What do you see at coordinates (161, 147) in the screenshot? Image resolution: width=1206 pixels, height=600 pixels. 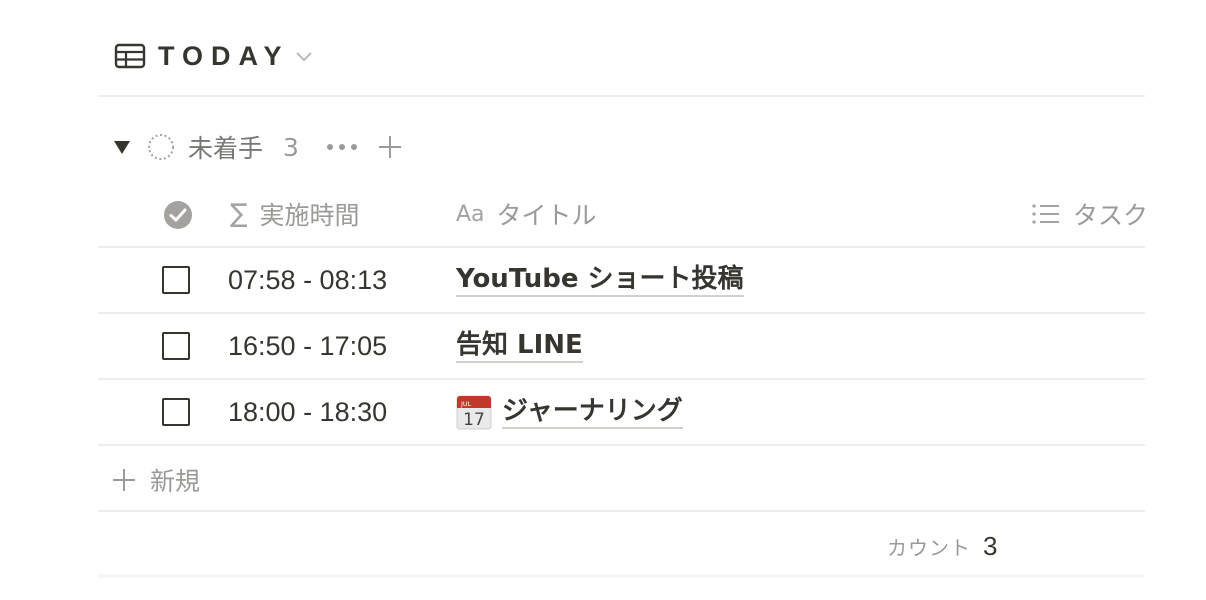 I see `status-not-started-icon` at bounding box center [161, 147].